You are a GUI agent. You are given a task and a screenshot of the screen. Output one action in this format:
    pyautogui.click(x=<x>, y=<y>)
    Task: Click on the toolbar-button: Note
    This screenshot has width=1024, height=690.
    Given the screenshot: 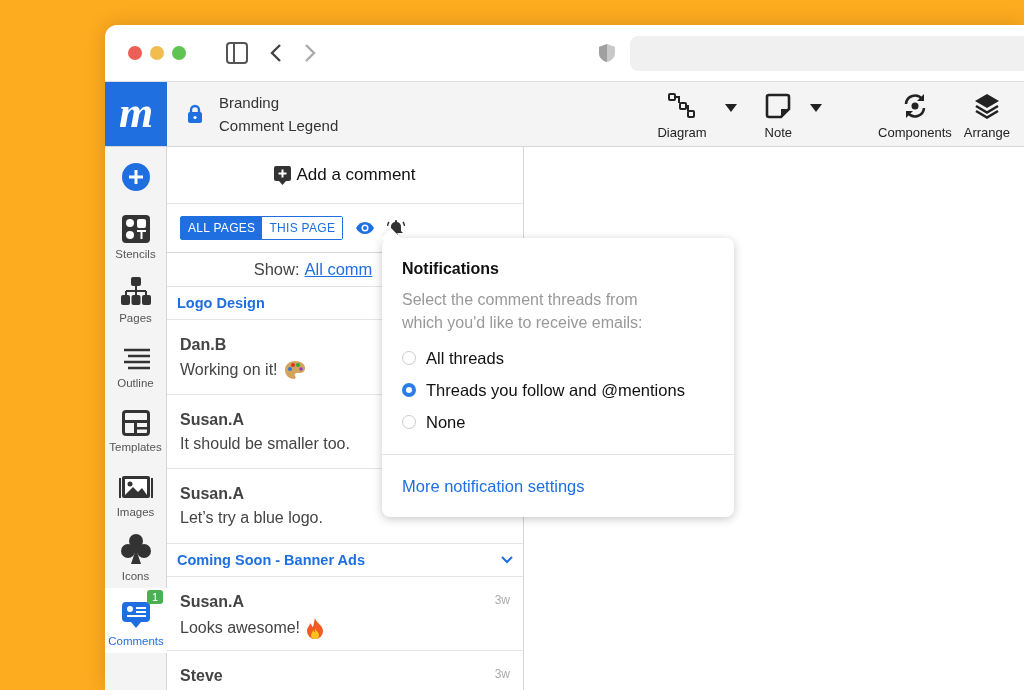 What is the action you would take?
    pyautogui.click(x=778, y=116)
    